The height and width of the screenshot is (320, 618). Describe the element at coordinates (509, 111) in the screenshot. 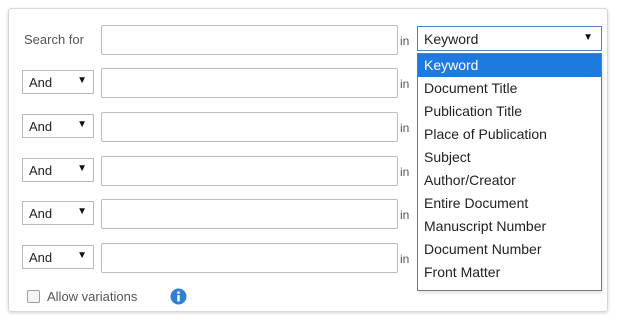

I see `dropdown-option-publication-title: Publication Title` at that location.